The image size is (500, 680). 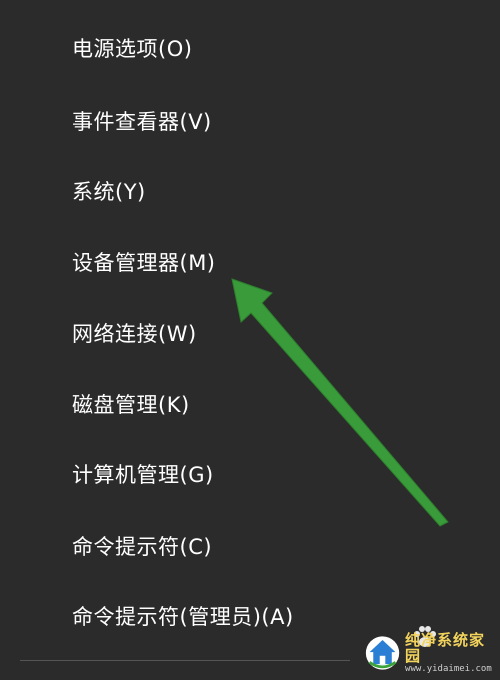 I want to click on menu-item-label: 命令提示符(管理员)(A), so click(x=183, y=617).